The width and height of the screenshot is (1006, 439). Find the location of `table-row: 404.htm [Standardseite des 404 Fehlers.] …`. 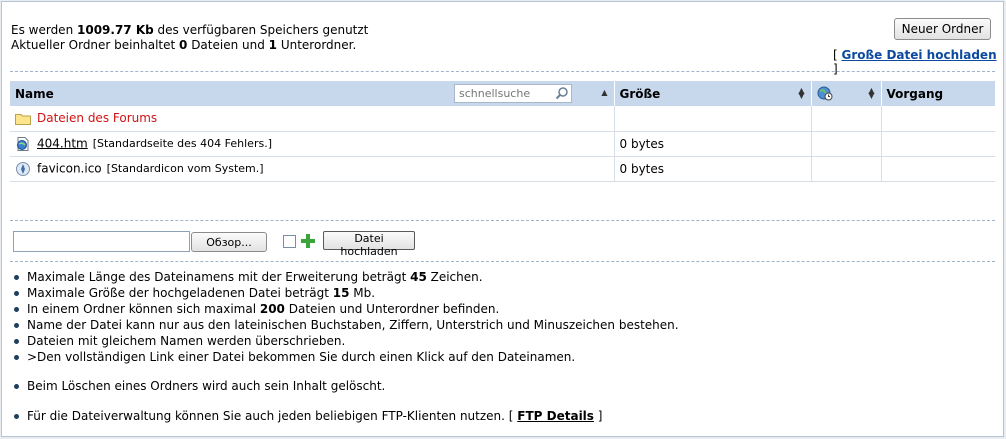

table-row: 404.htm [Standardseite des 404 Fehlers.] … is located at coordinates (502, 144).